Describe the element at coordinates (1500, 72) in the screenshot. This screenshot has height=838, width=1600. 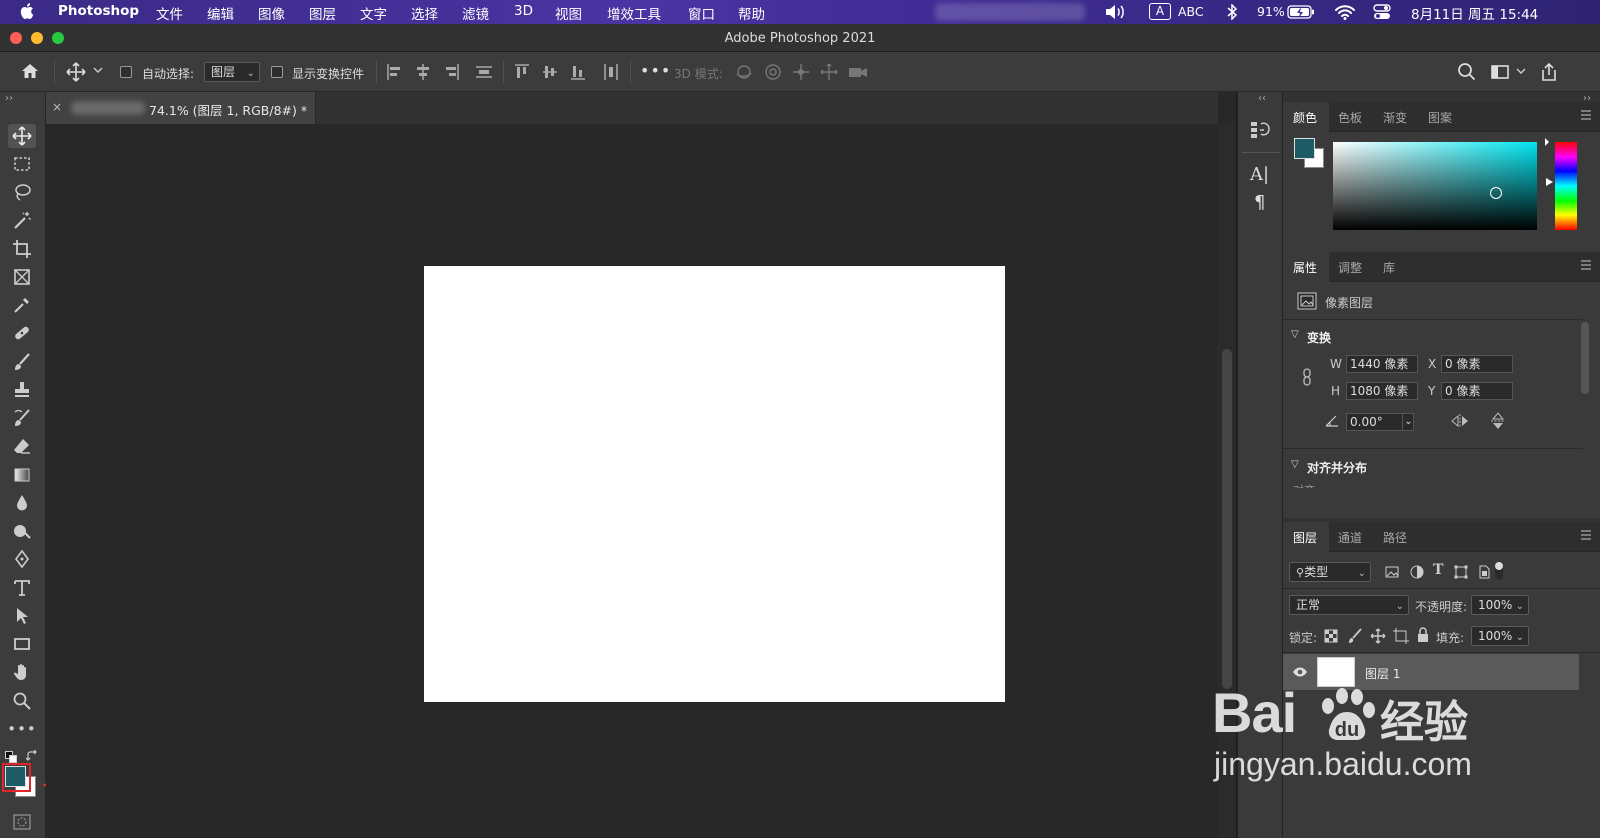
I see `workspace-layout-icon` at that location.